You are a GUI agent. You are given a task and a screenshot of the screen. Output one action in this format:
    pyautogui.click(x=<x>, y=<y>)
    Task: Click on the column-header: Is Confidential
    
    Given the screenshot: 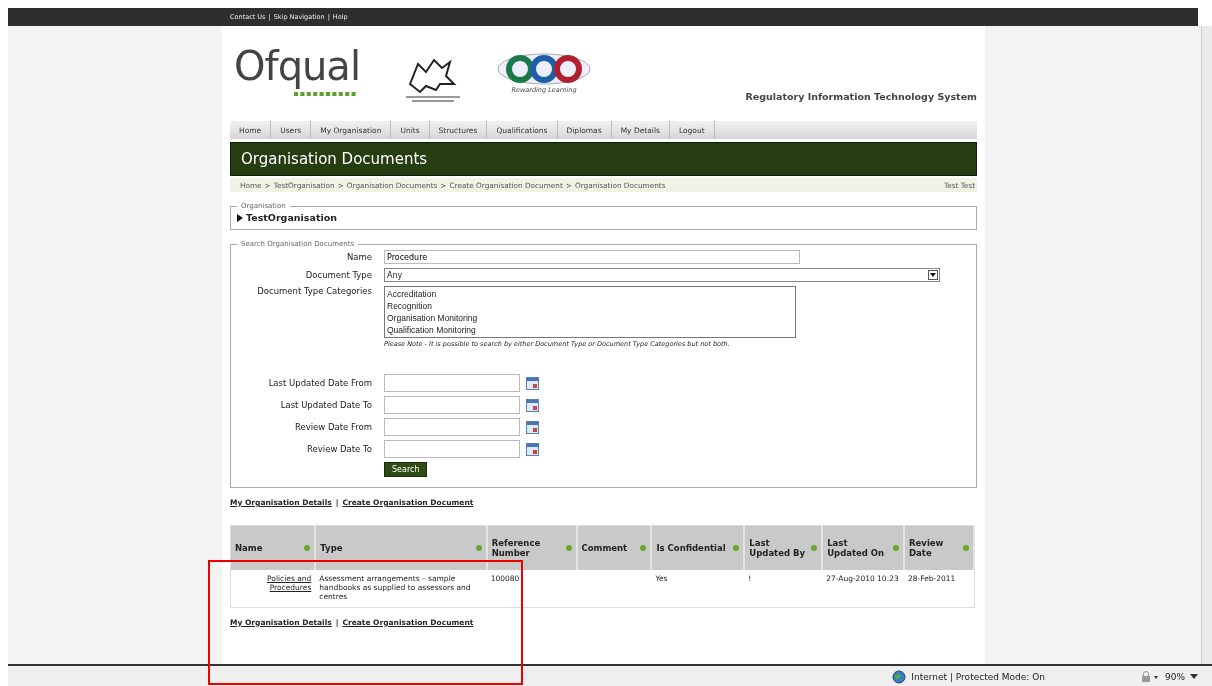 What is the action you would take?
    pyautogui.click(x=698, y=547)
    